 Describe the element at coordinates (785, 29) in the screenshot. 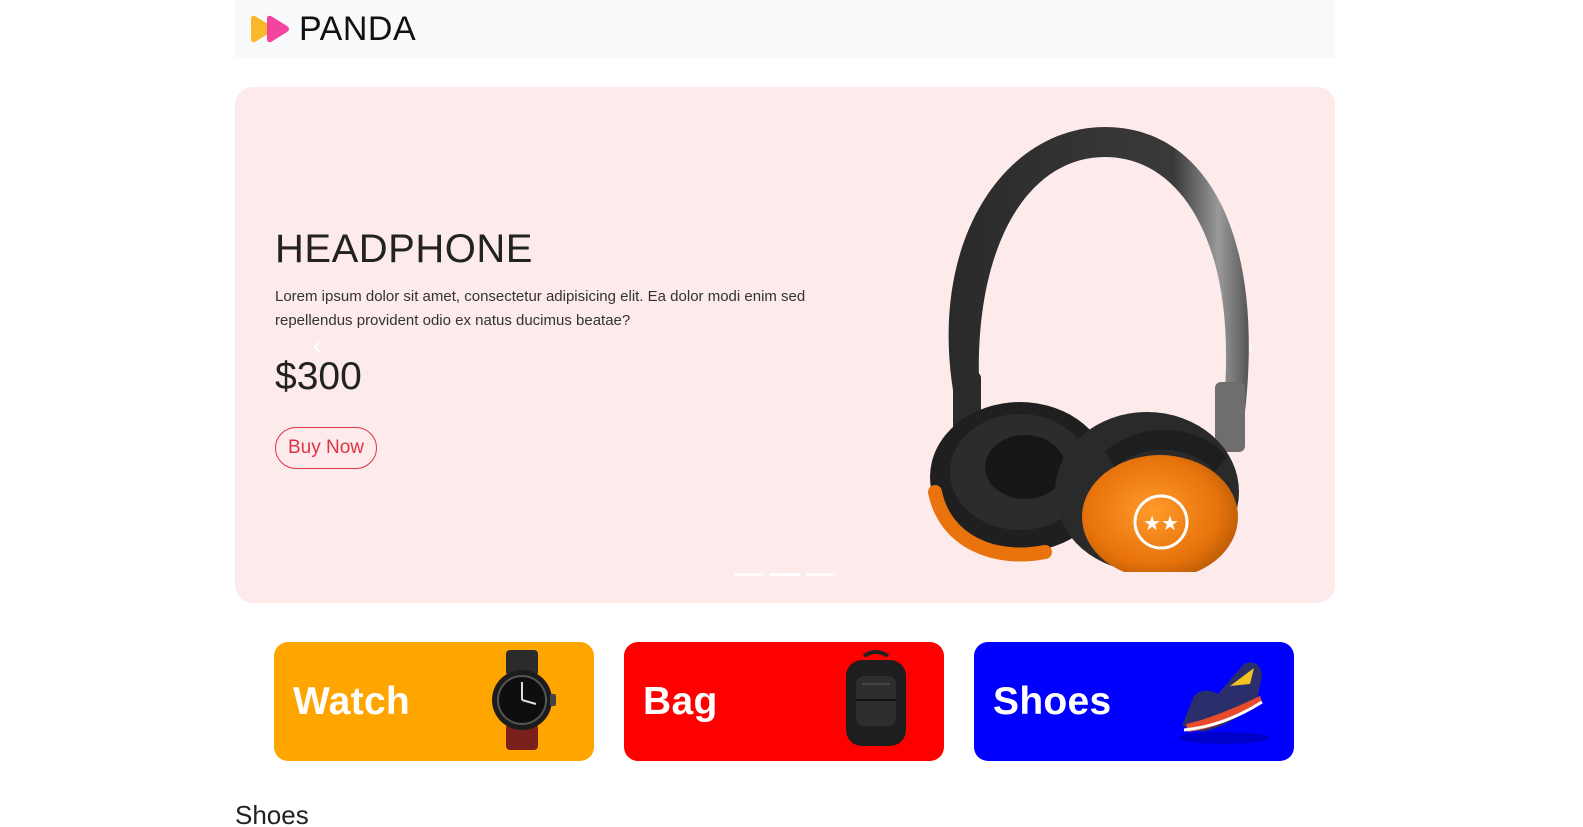

I see `navbar: PANDA` at that location.